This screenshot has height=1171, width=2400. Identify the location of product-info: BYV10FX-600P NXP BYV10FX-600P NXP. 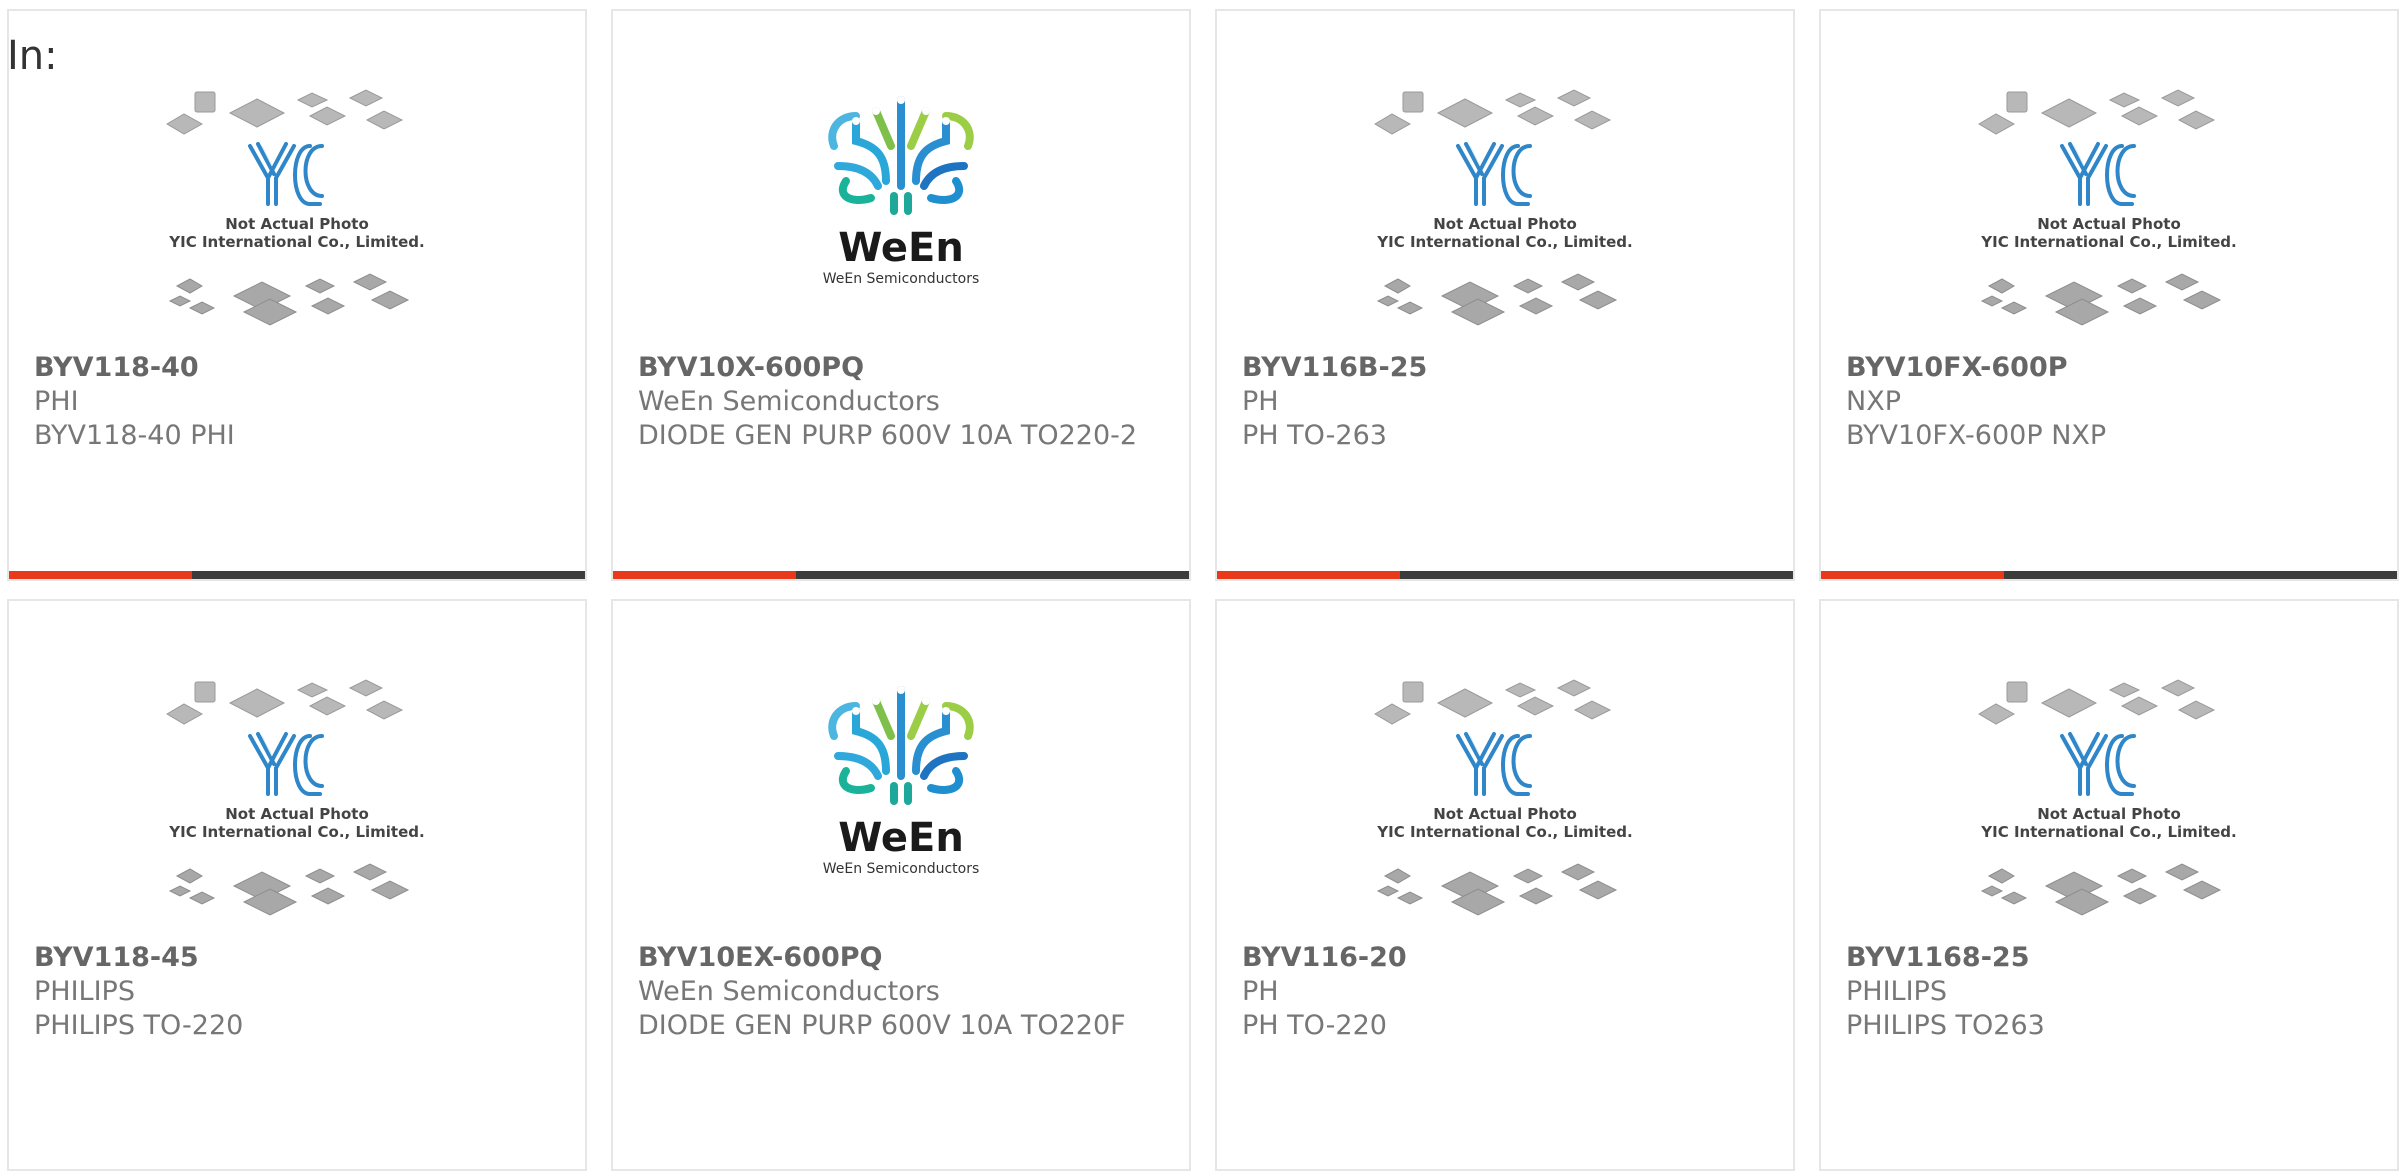
(2111, 402).